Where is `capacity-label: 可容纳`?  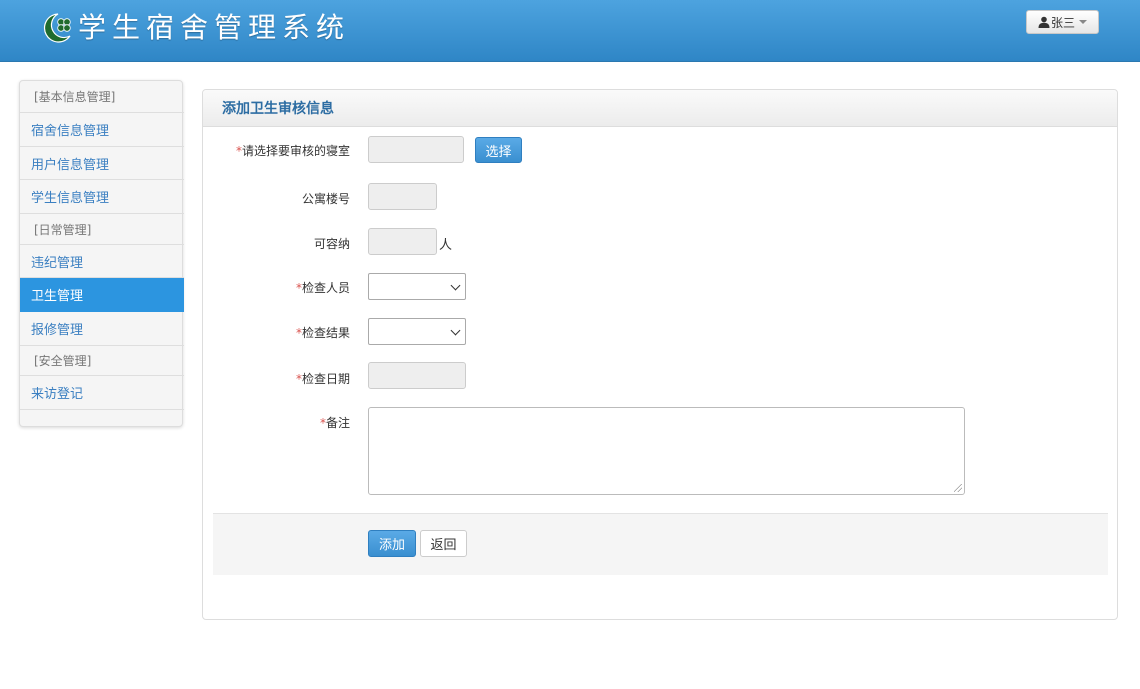 capacity-label: 可容纳 is located at coordinates (331, 244).